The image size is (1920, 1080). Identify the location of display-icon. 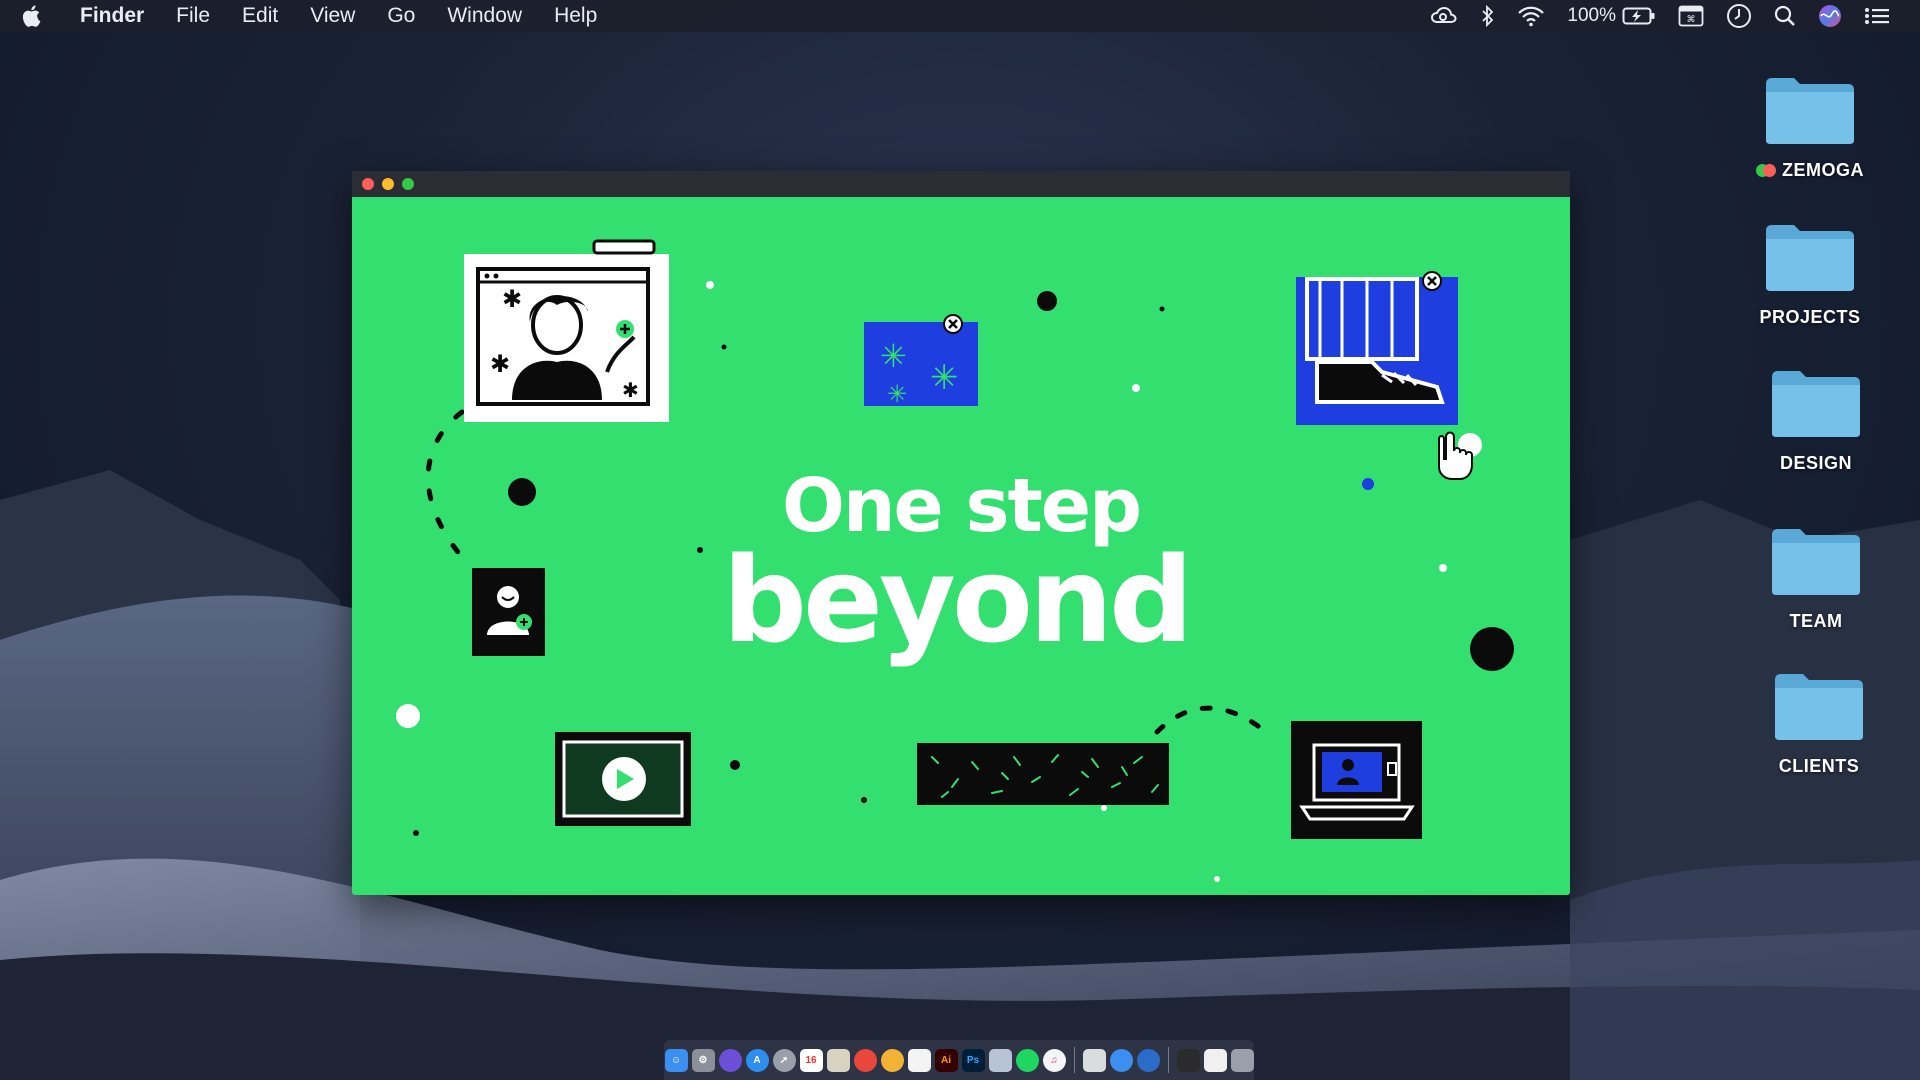
(1215, 1060).